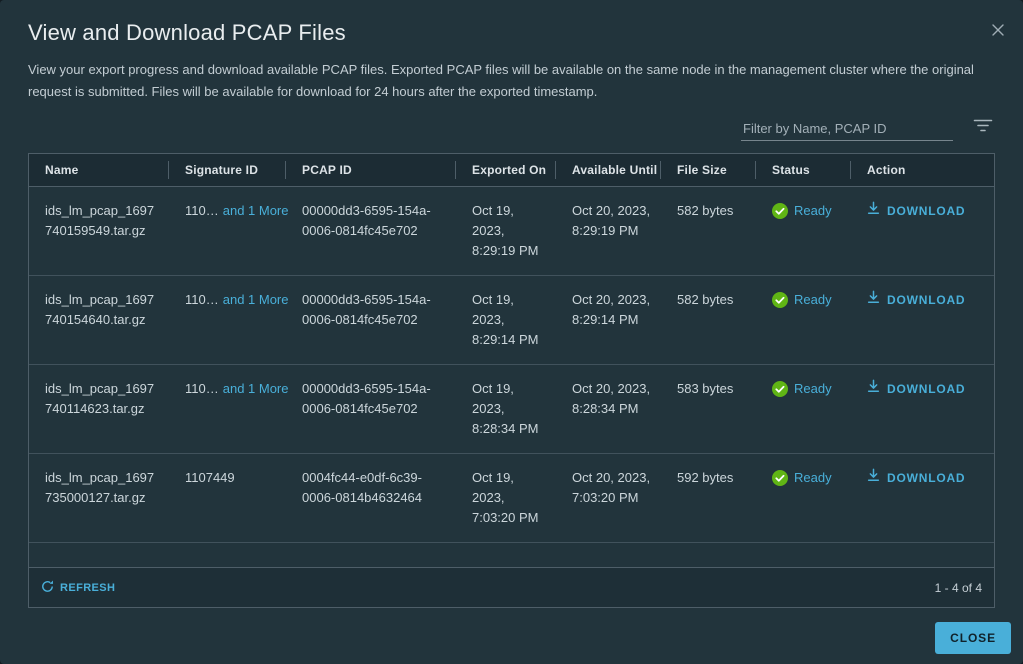 The image size is (1023, 664). Describe the element at coordinates (506, 320) in the screenshot. I see `cell-exported-on: Oct 19, 2023, 8:29:14 PM` at that location.